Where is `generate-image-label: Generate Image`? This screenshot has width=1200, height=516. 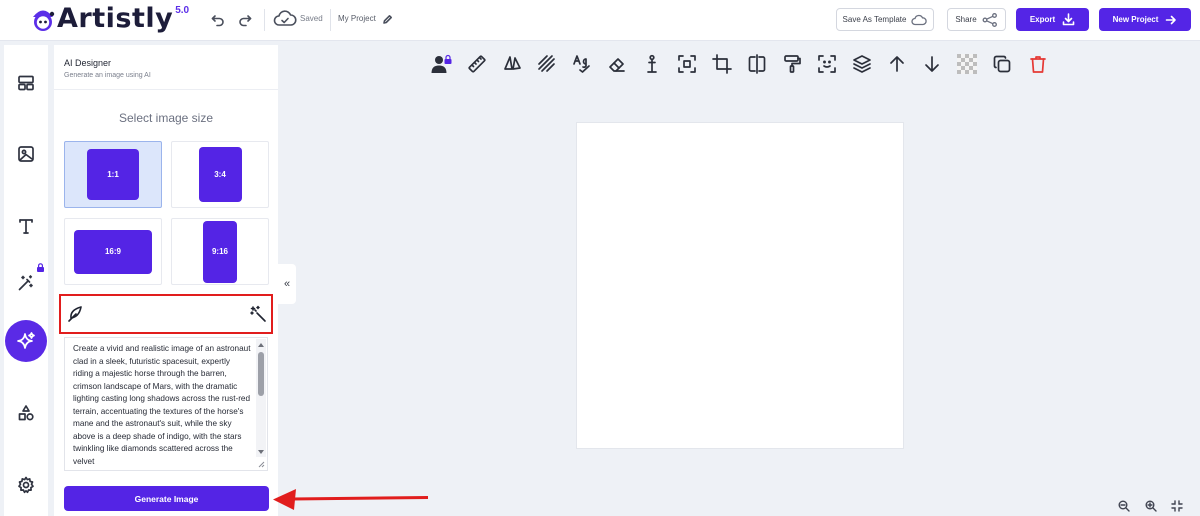
generate-image-label: Generate Image is located at coordinates (166, 498).